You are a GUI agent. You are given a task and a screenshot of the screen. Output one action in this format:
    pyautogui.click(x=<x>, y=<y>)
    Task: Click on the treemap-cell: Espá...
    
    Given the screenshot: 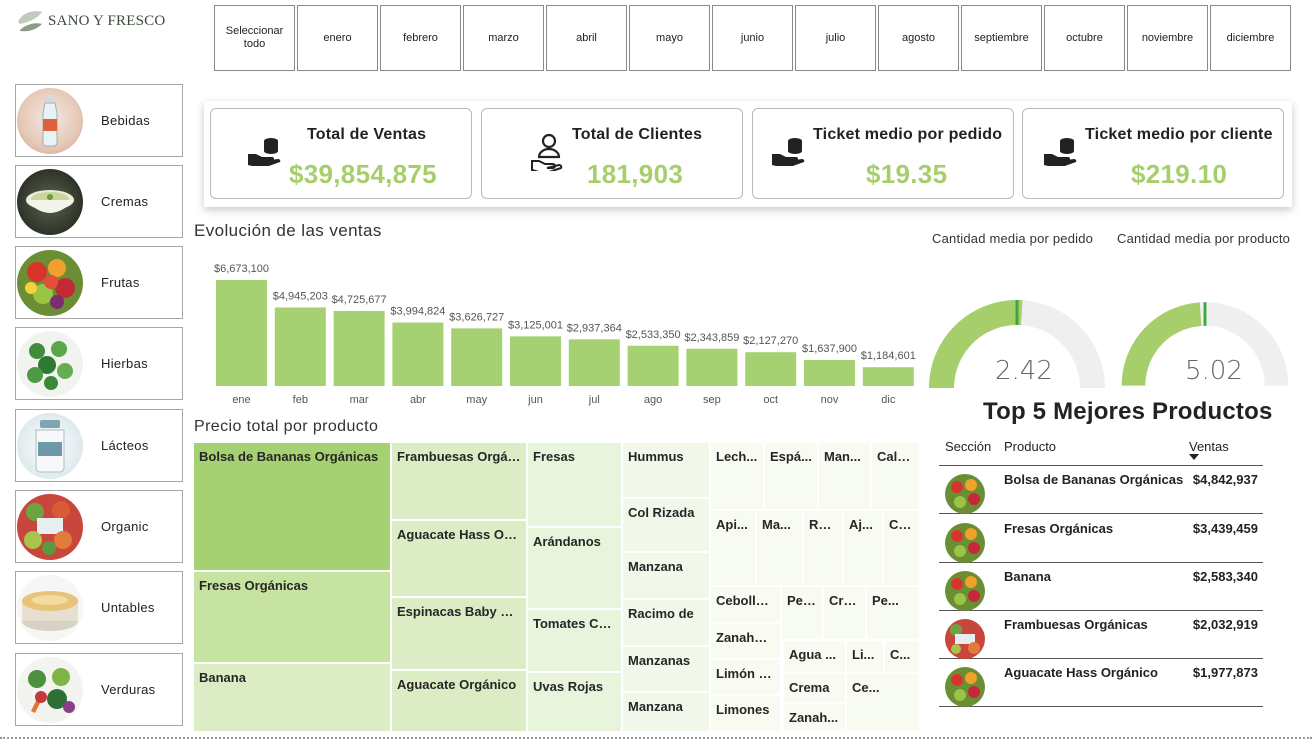 What is the action you would take?
    pyautogui.click(x=791, y=476)
    